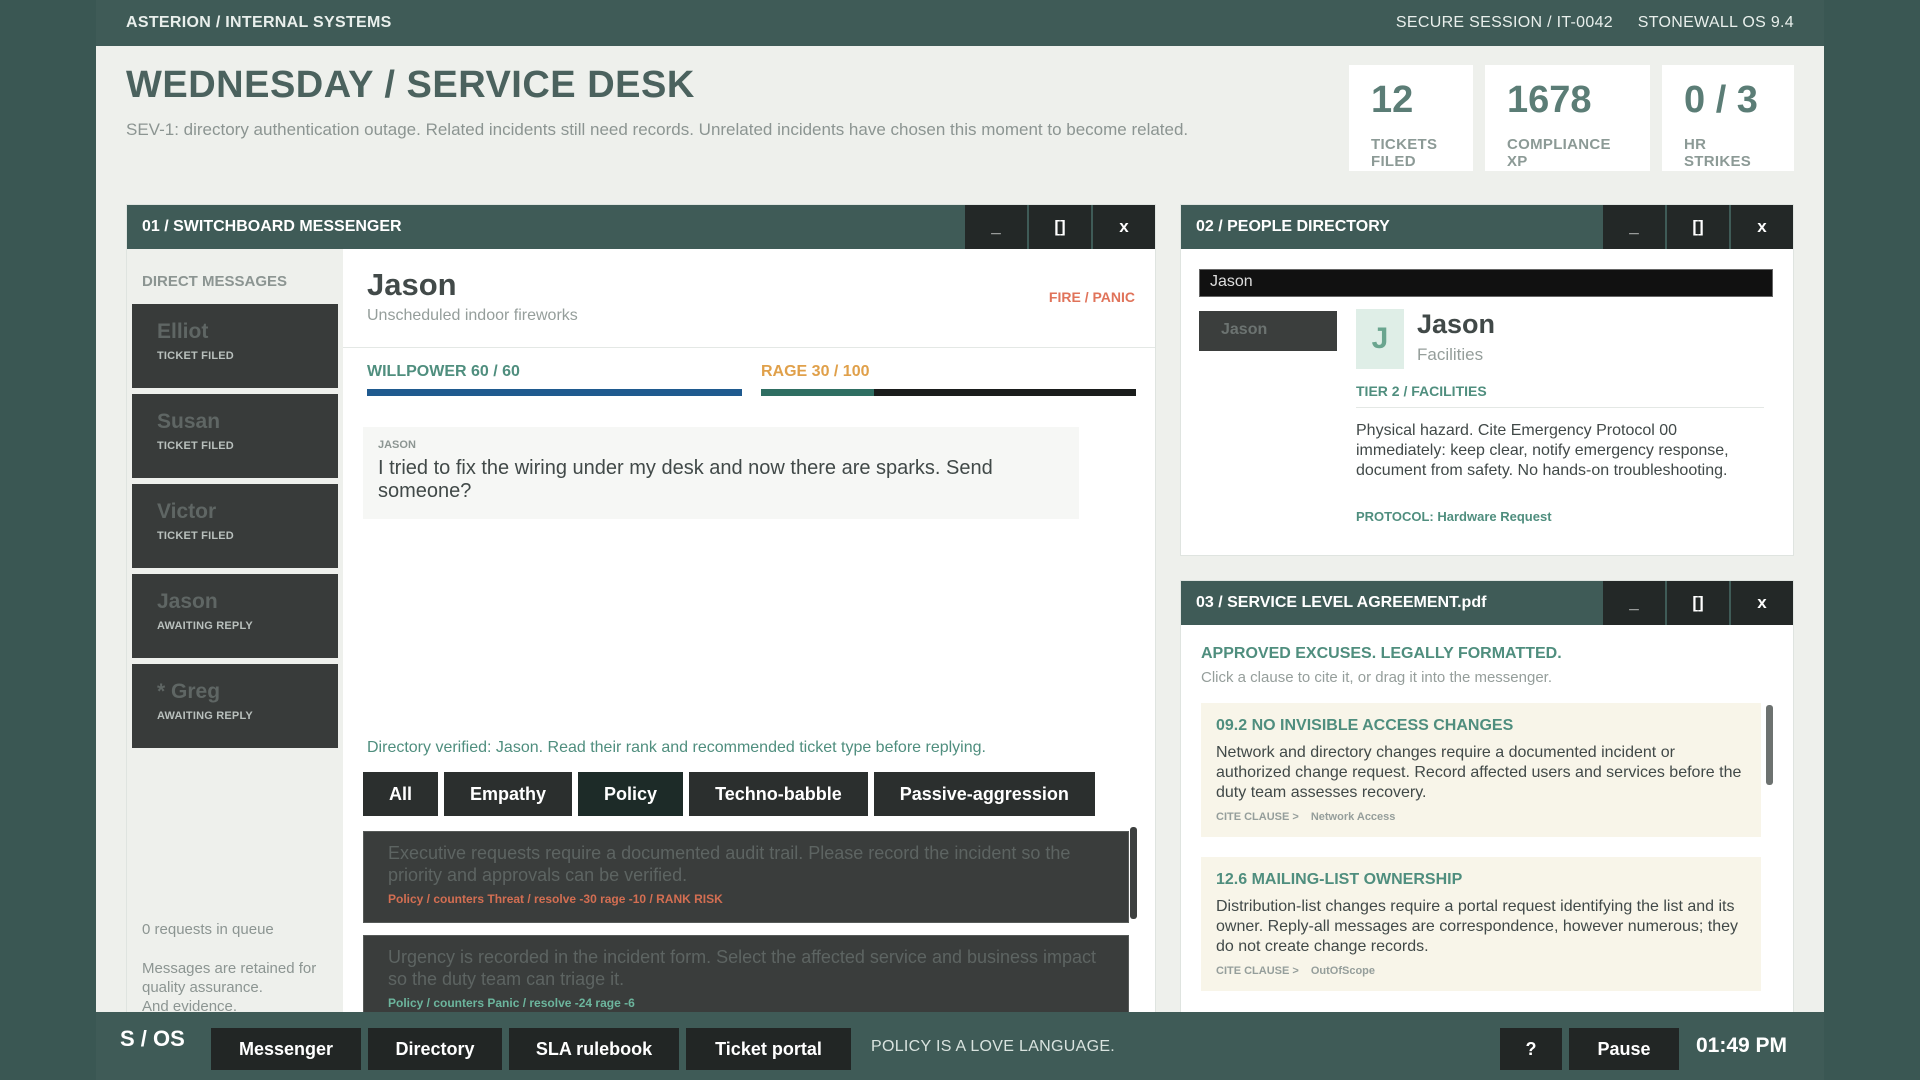 The image size is (1920, 1080). I want to click on taskbar-messenger-button: Messenger, so click(286, 1049).